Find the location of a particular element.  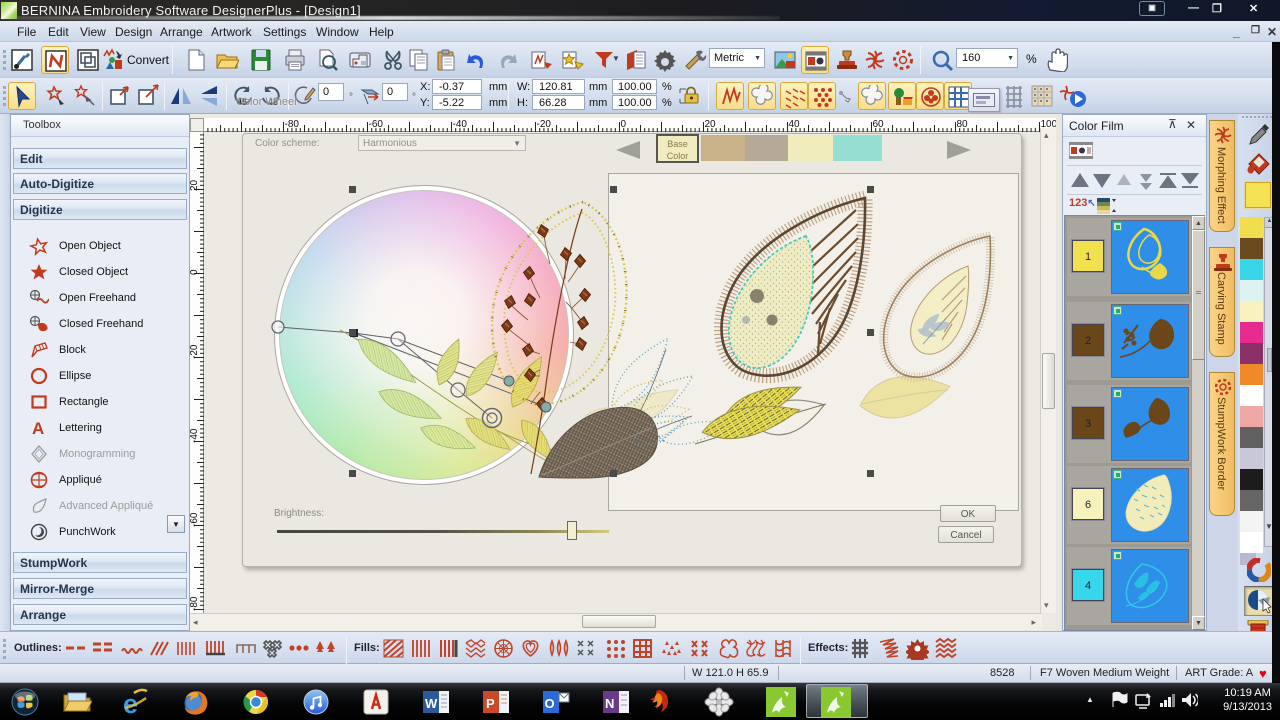

svg-text: P is located at coordinates (490, 703).